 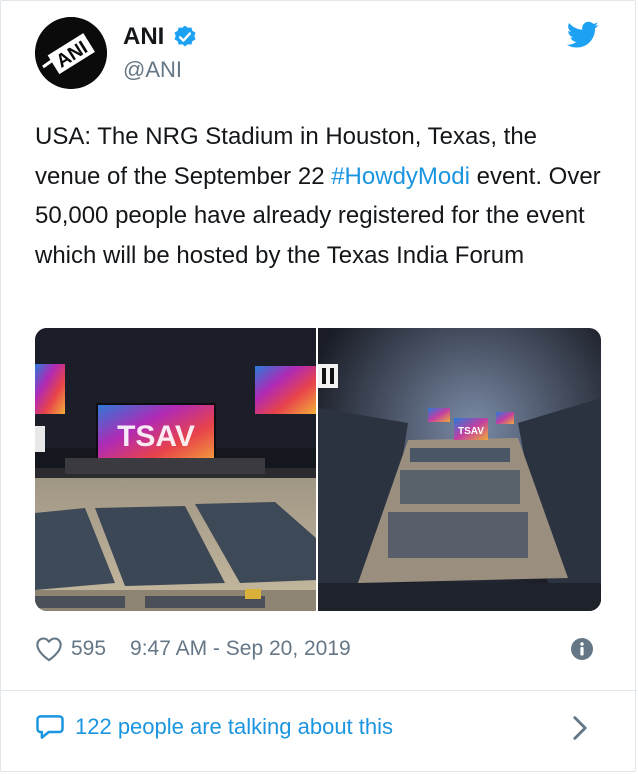 I want to click on author-name: ANI, so click(x=143, y=37).